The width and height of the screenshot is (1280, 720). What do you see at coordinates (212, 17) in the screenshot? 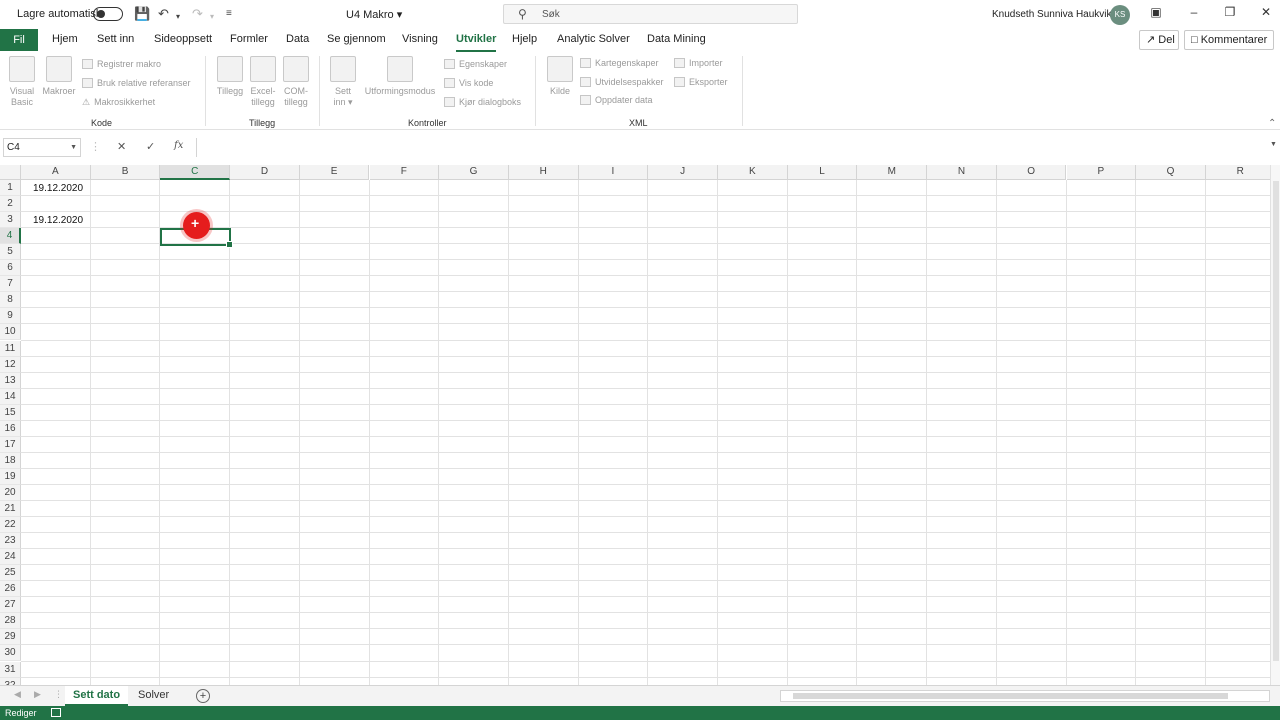
I see `redo-dropdown-icon: ▾` at bounding box center [212, 17].